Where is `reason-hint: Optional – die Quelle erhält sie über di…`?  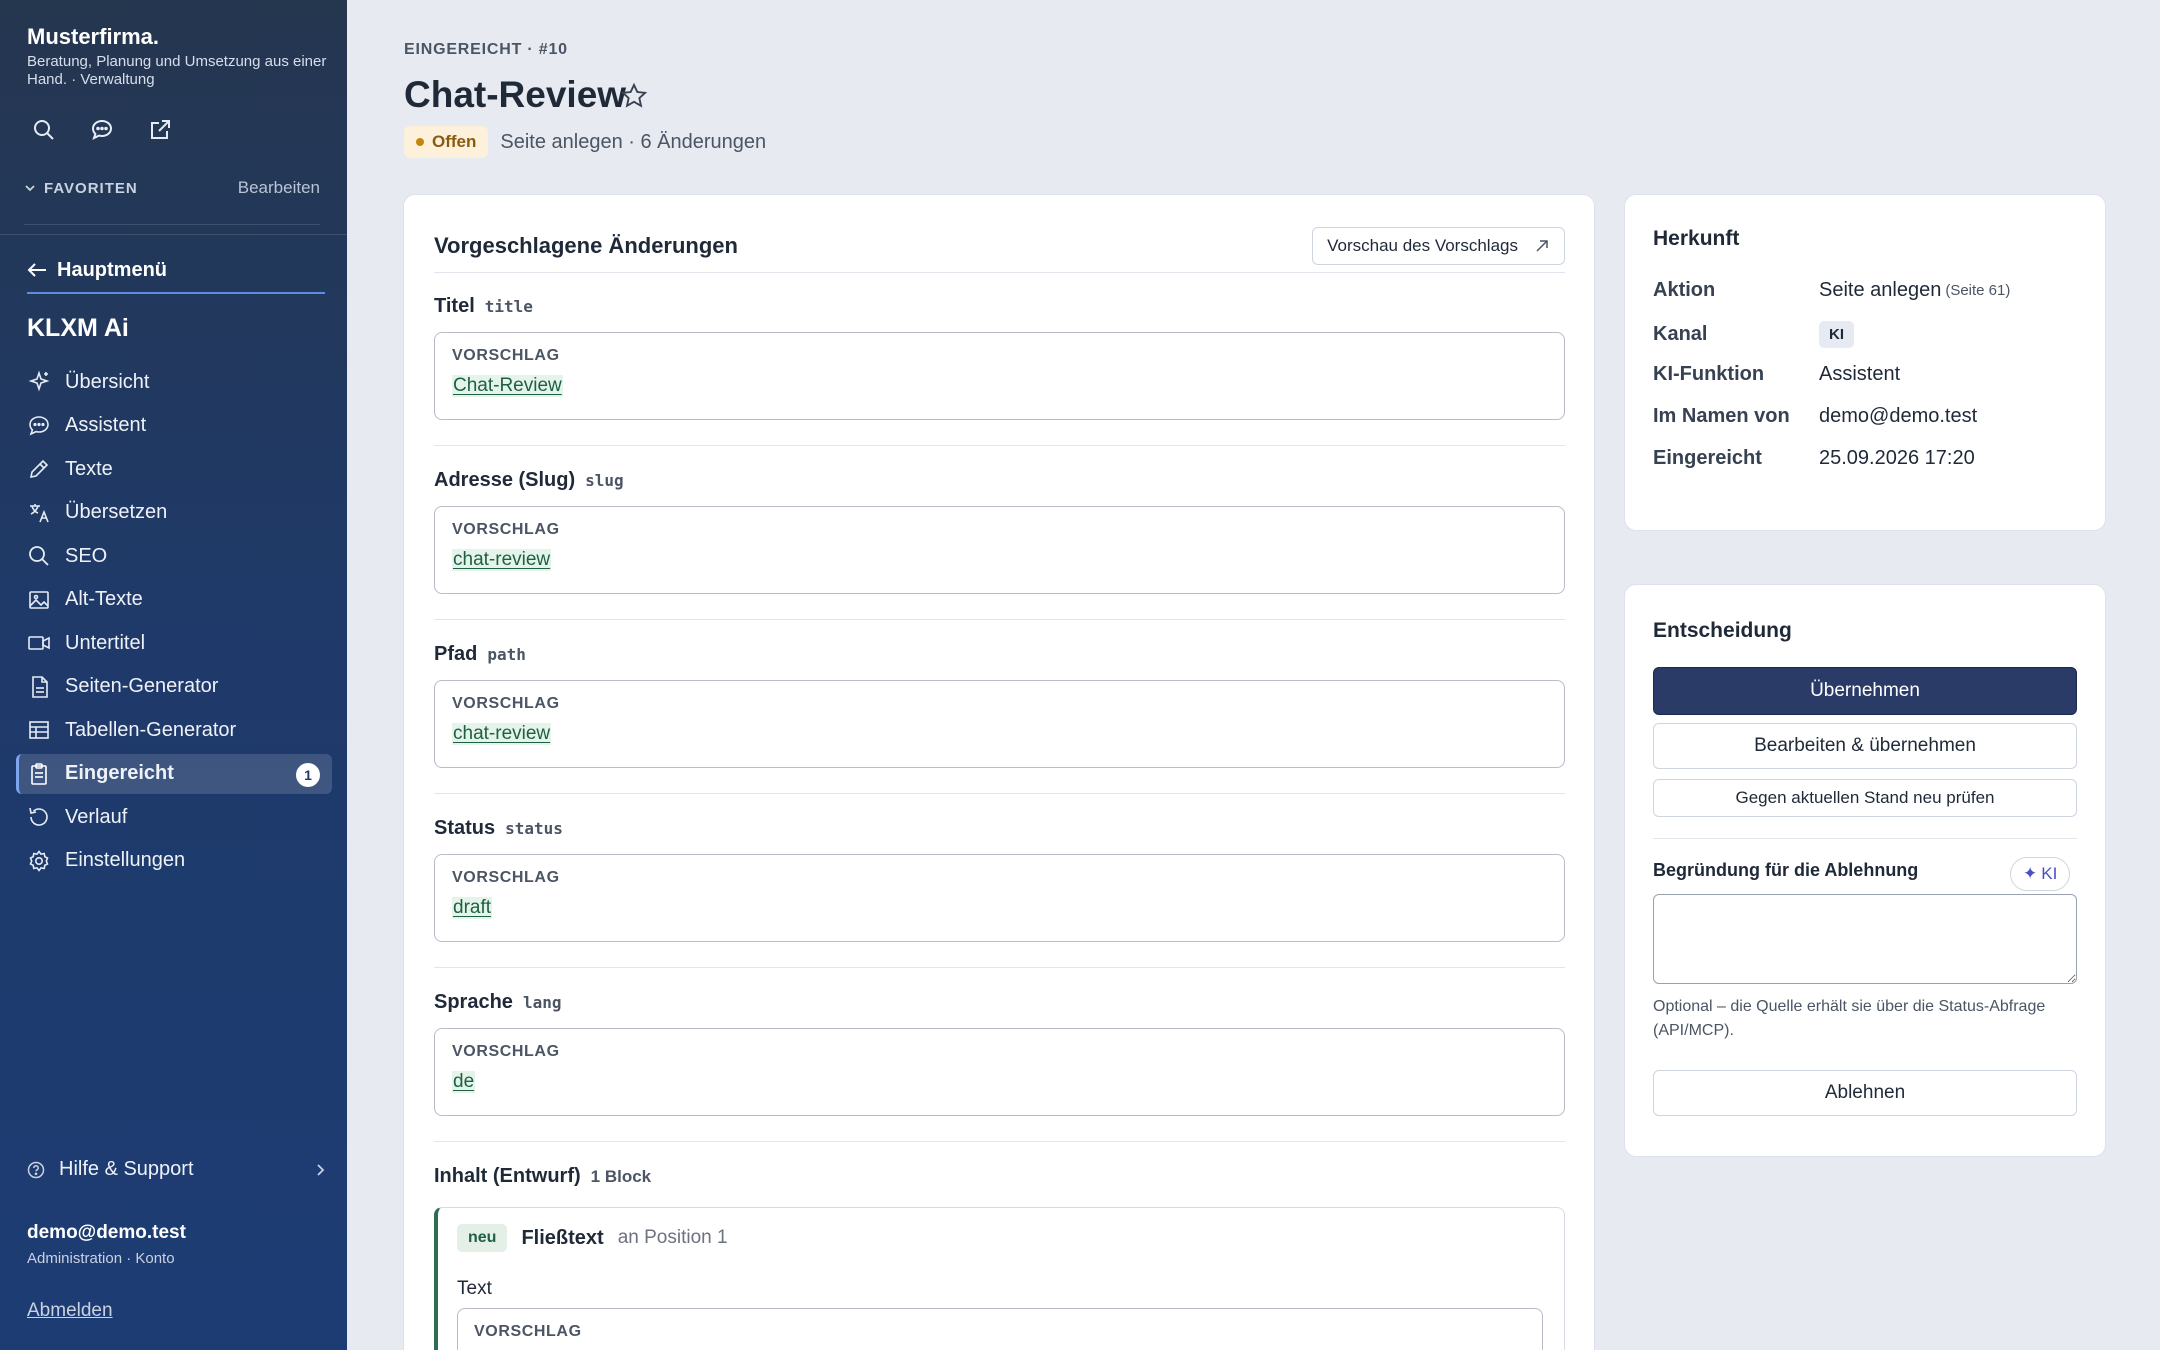 reason-hint: Optional – die Quelle erhält sie über di… is located at coordinates (1849, 1018).